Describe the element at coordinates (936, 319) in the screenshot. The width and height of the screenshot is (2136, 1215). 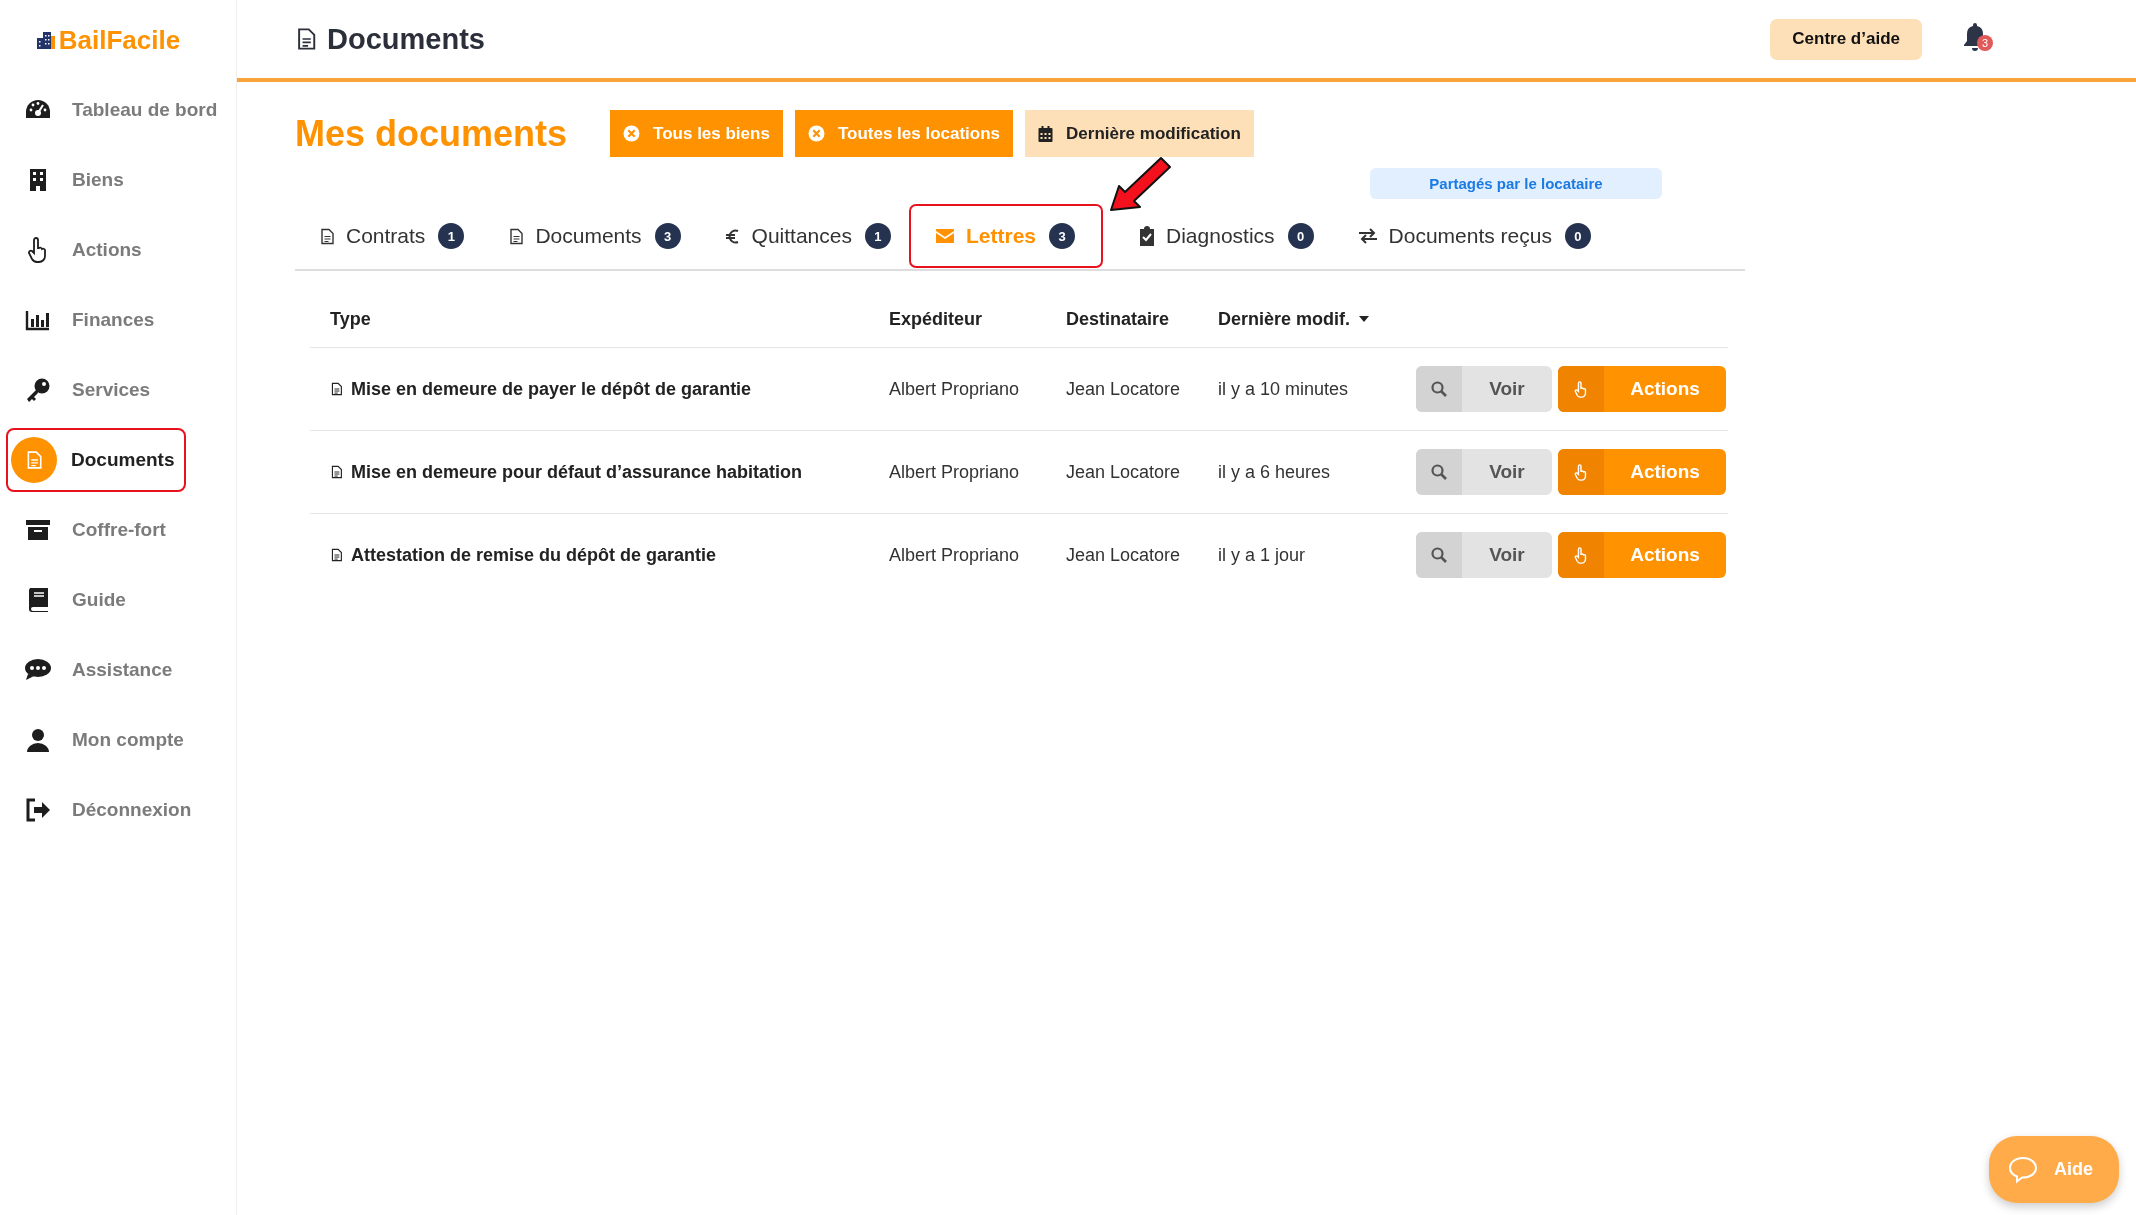
I see `column-header: Expéditeur` at that location.